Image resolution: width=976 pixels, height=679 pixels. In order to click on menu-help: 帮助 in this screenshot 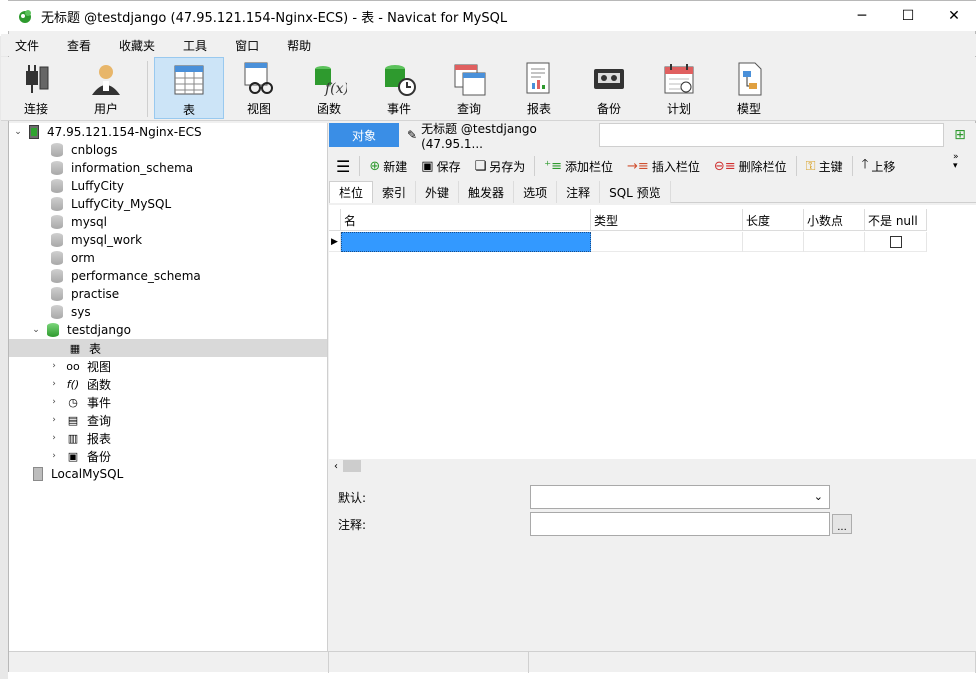, I will do `click(299, 45)`.